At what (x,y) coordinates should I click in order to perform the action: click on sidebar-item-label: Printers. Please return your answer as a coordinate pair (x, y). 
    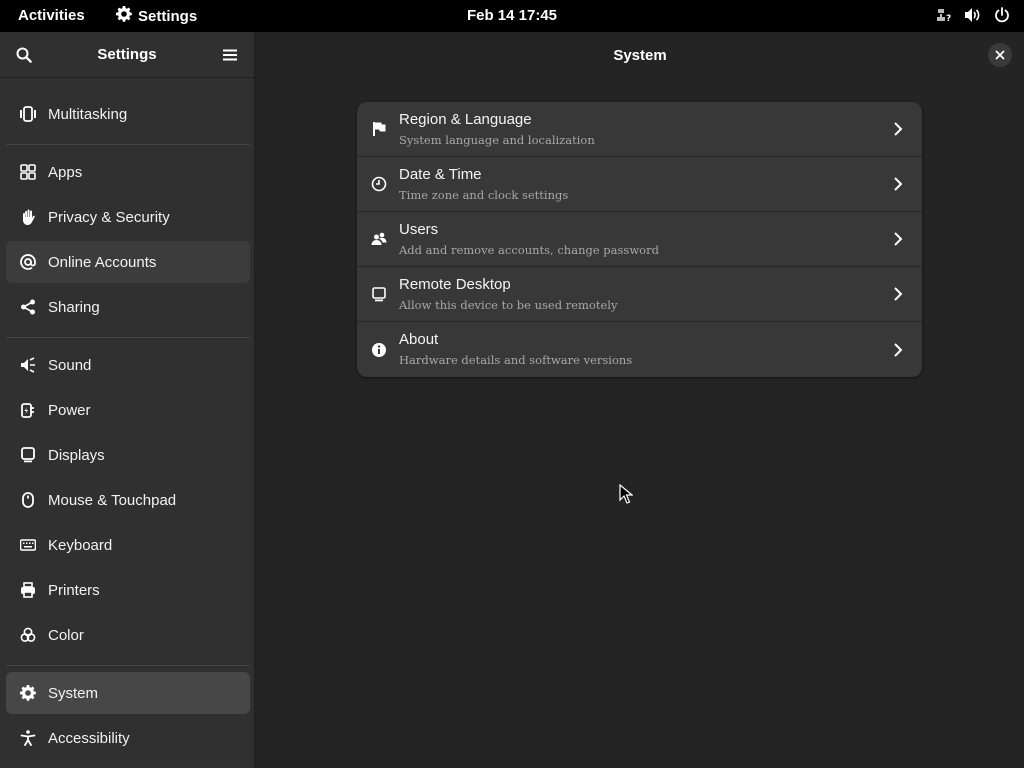
    Looking at the image, I should click on (74, 590).